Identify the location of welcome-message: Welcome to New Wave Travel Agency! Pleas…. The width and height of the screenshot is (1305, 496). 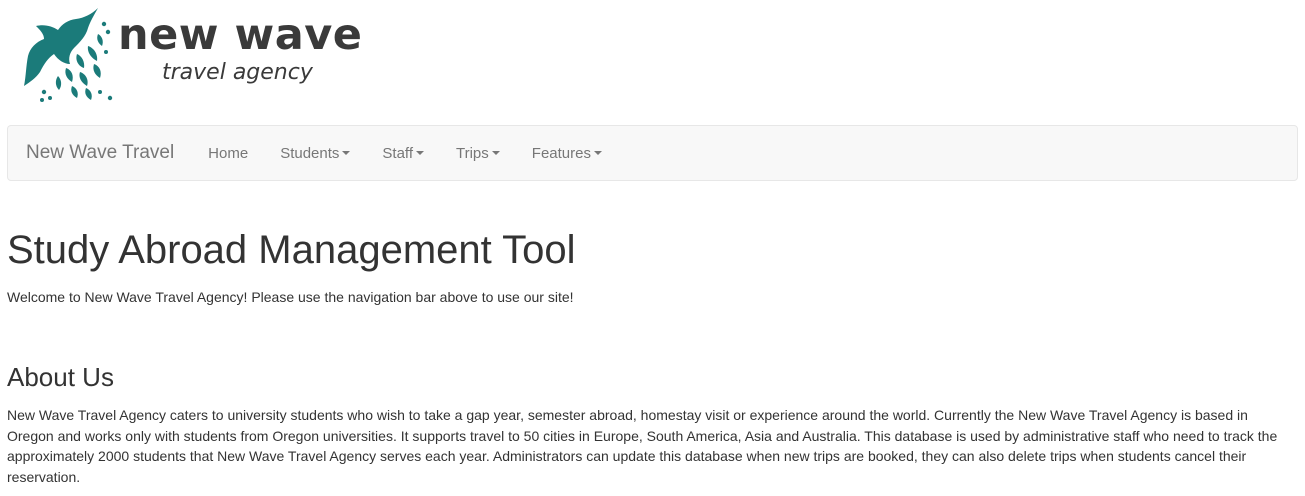
(290, 297).